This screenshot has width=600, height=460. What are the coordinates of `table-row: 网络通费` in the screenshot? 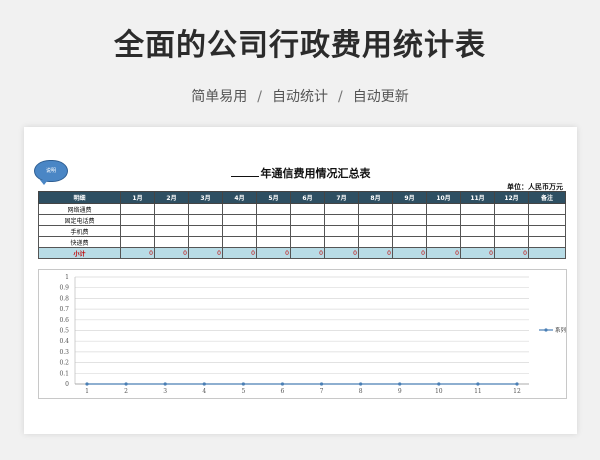 It's located at (302, 209).